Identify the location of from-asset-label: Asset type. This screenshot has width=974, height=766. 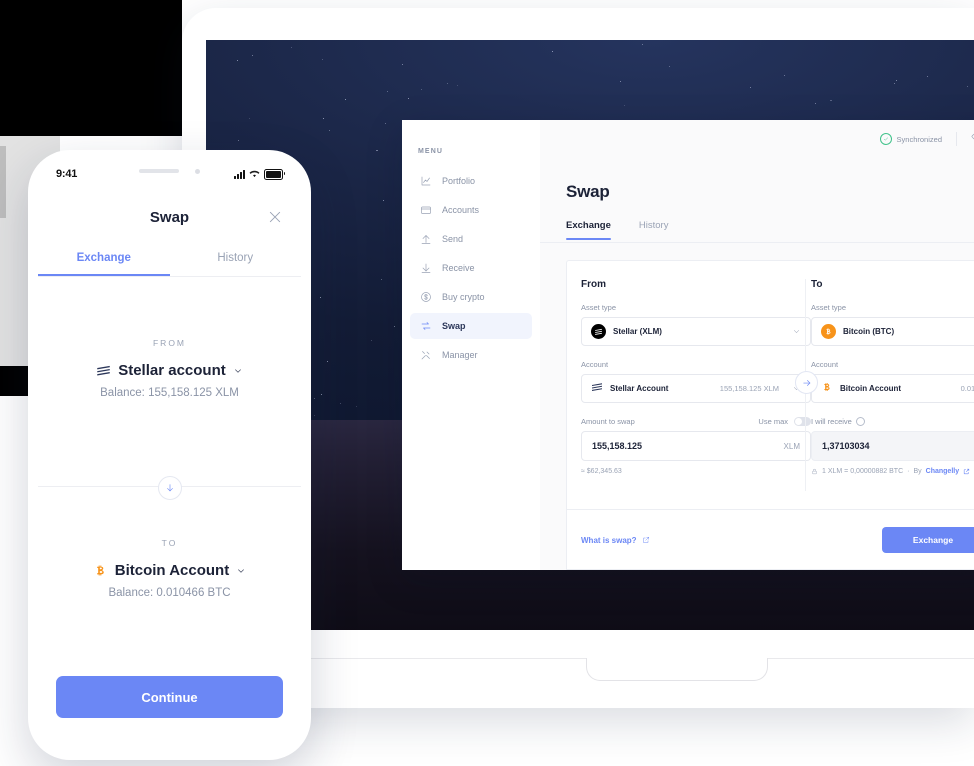
(696, 307).